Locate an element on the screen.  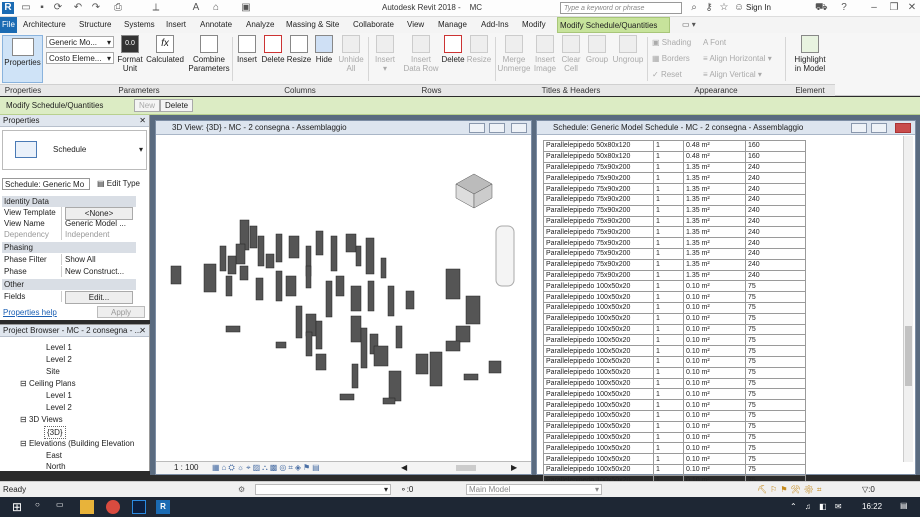
insert-column-button: Insert is located at coordinates (247, 49).